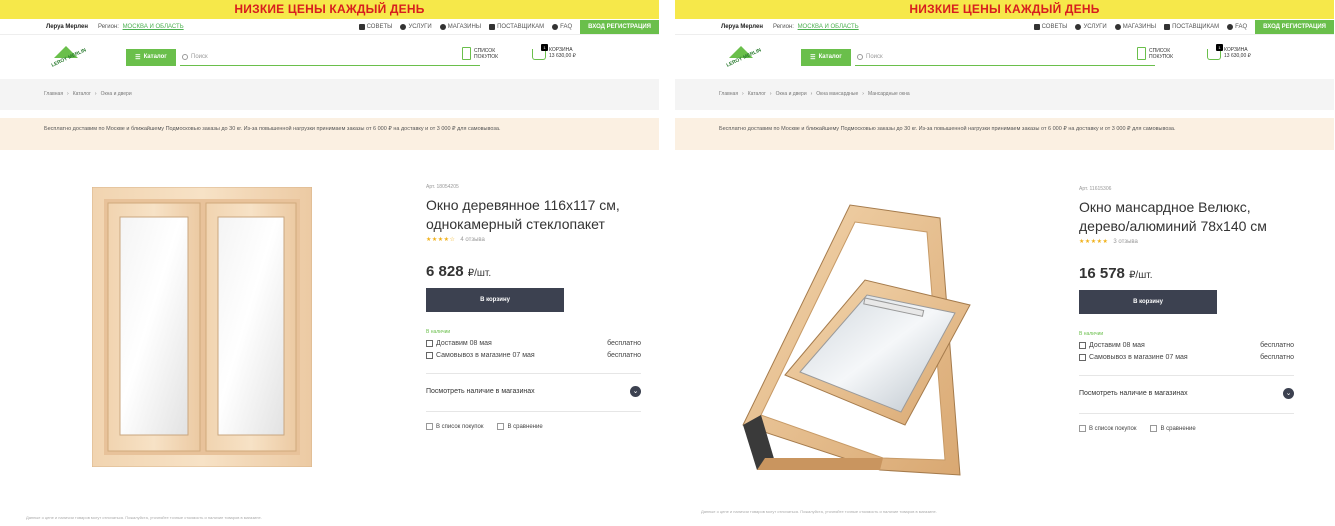 The height and width of the screenshot is (526, 1335). Describe the element at coordinates (1125, 242) in the screenshot. I see `reviews-link: 3 отзыва` at that location.